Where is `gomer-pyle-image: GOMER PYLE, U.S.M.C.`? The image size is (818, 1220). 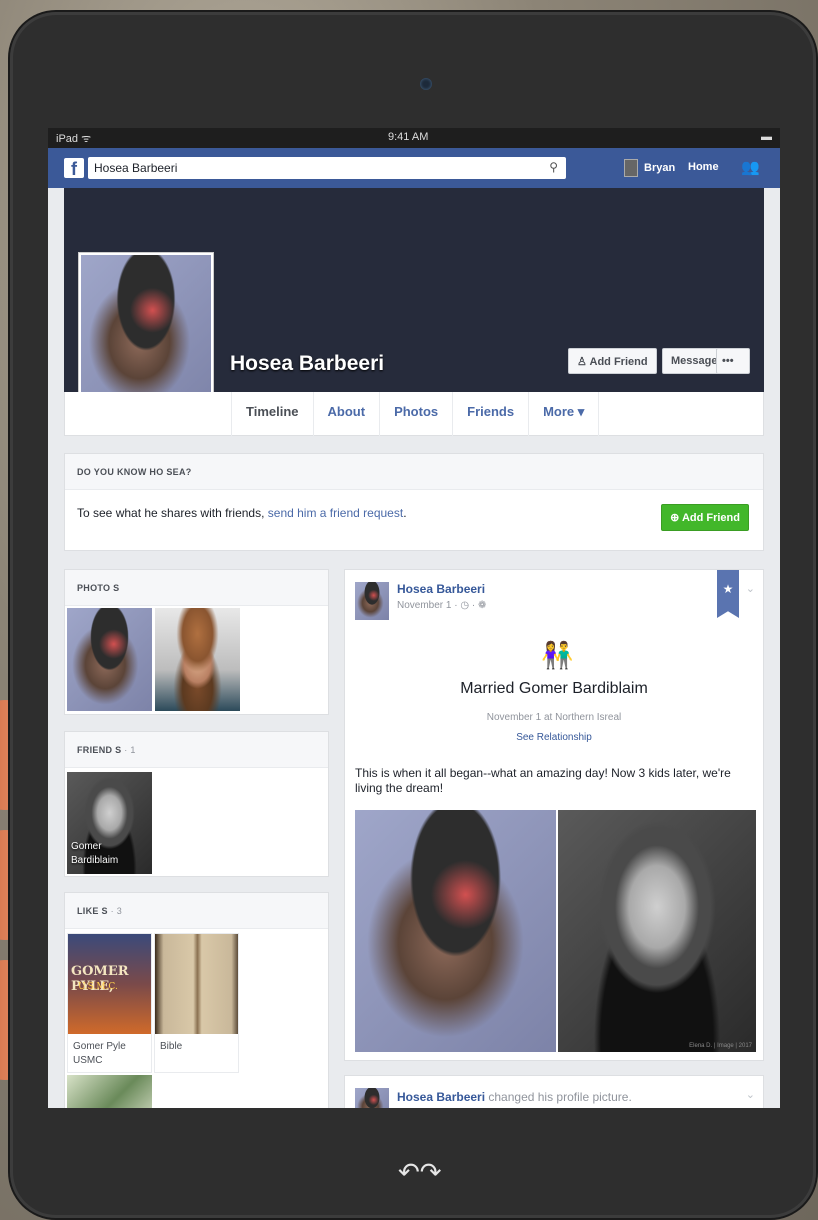 gomer-pyle-image: GOMER PYLE, U.S.M.C. is located at coordinates (109, 984).